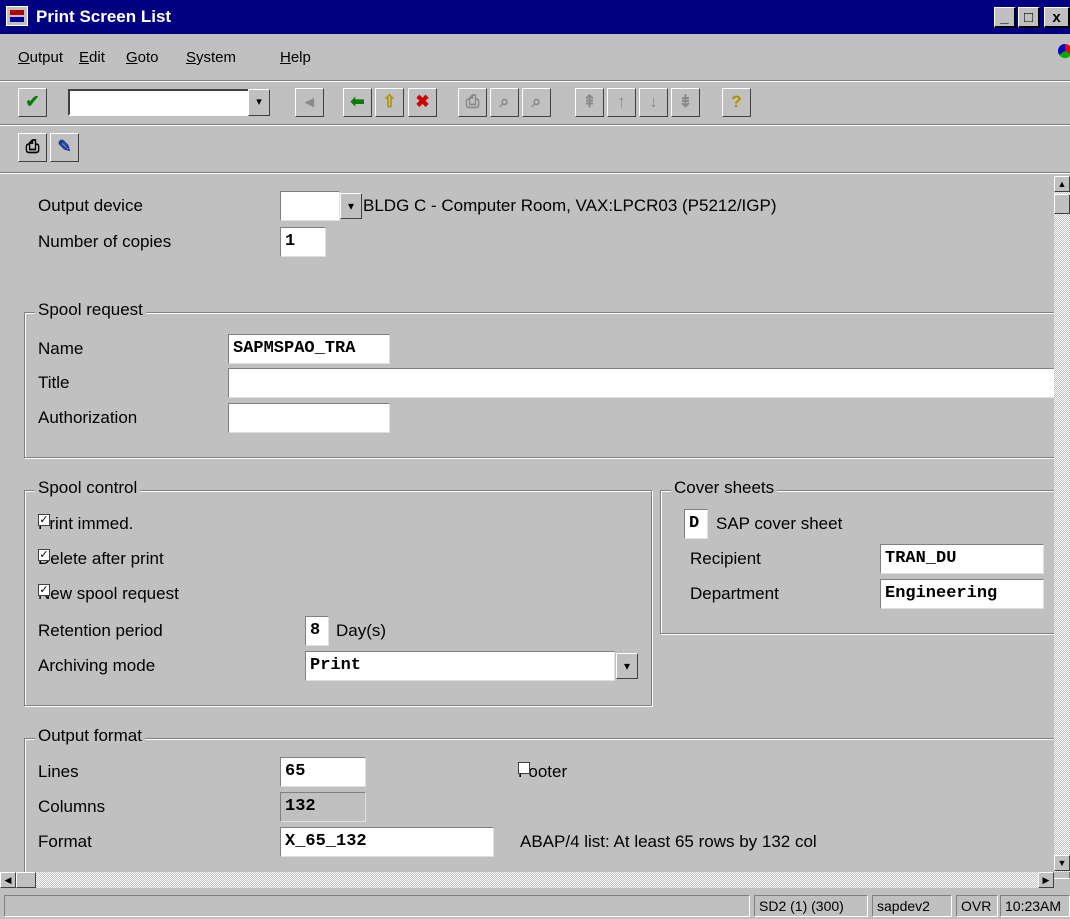 Image resolution: width=1070 pixels, height=919 pixels. Describe the element at coordinates (8, 880) in the screenshot. I see `scroll-left-icon: ◀` at that location.